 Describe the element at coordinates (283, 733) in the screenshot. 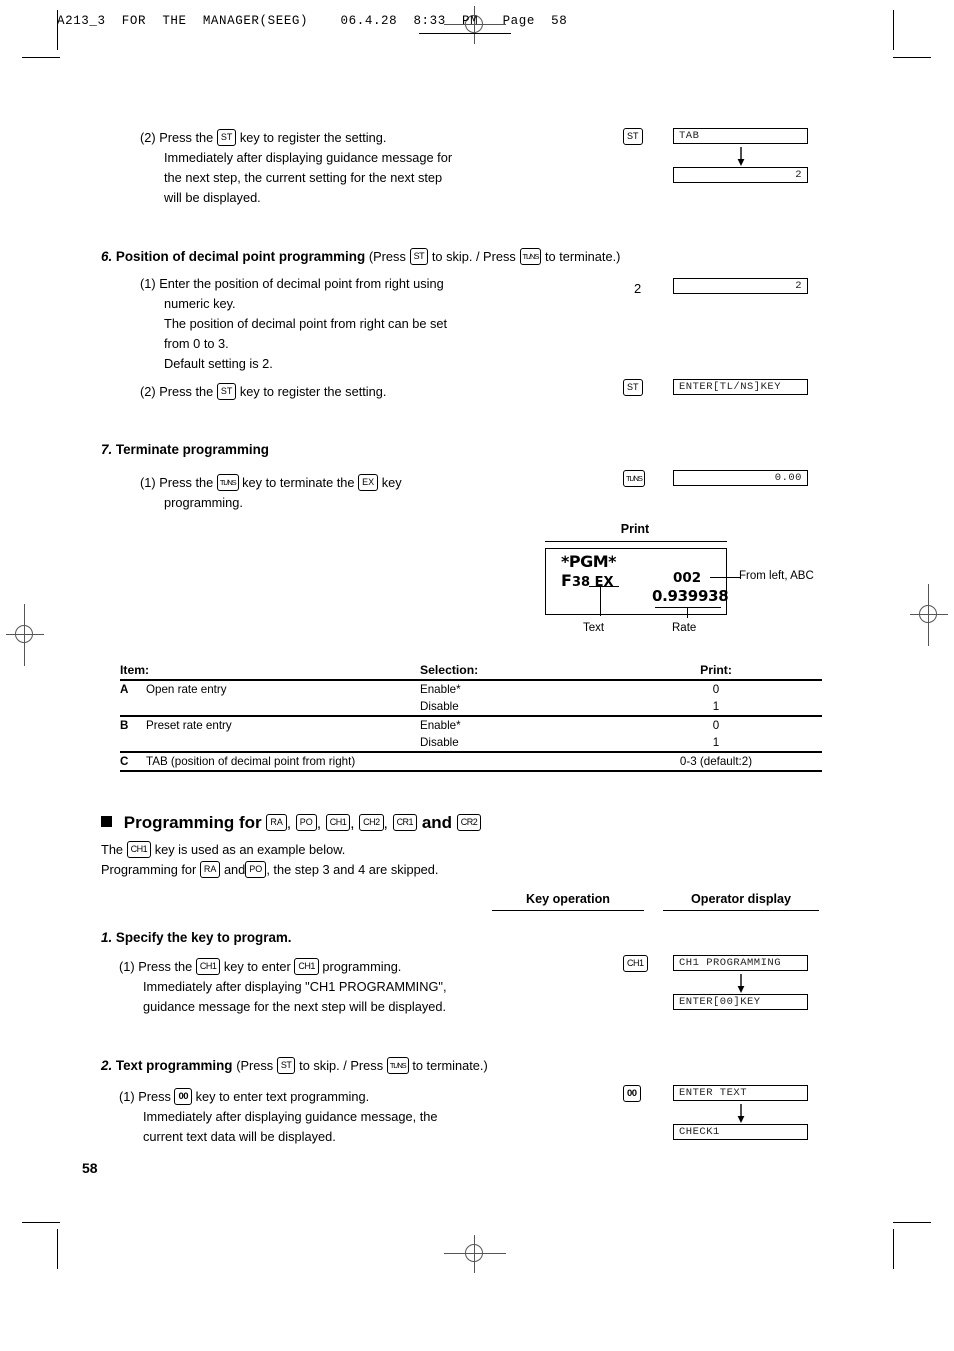

I see `selection-row-desc: Preset rate entry` at that location.